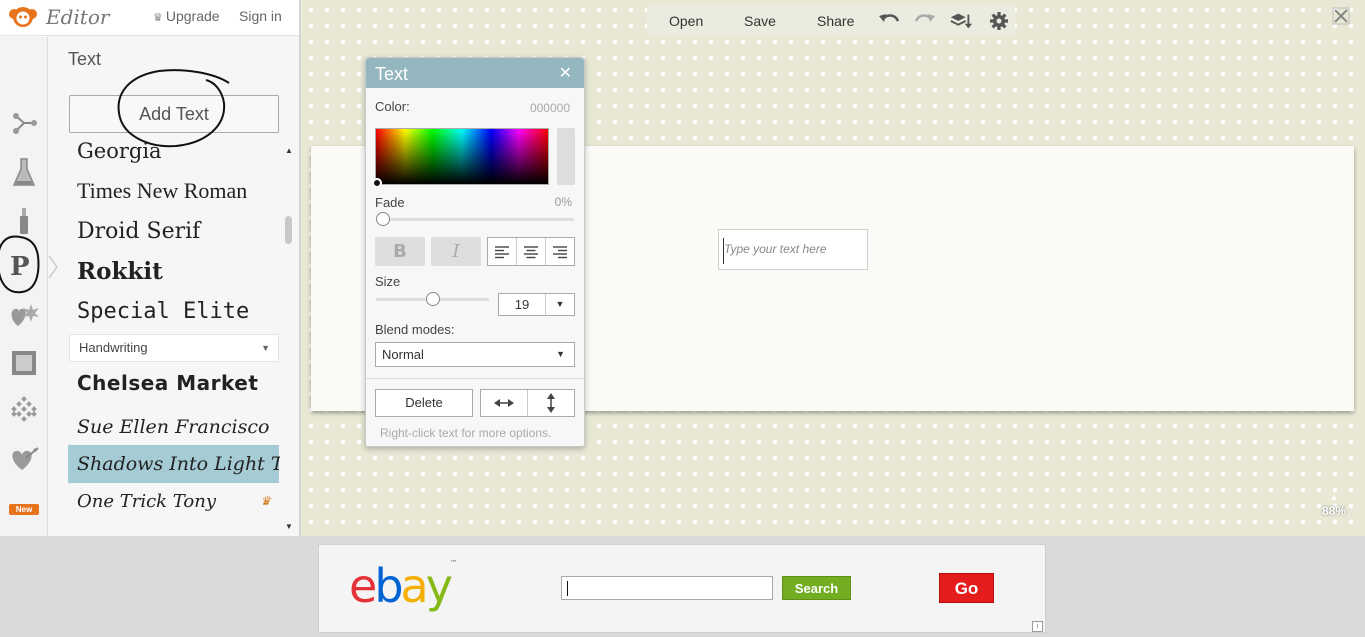 Image resolution: width=1365 pixels, height=637 pixels. Describe the element at coordinates (1037, 626) in the screenshot. I see `adchoices-icon: i` at that location.